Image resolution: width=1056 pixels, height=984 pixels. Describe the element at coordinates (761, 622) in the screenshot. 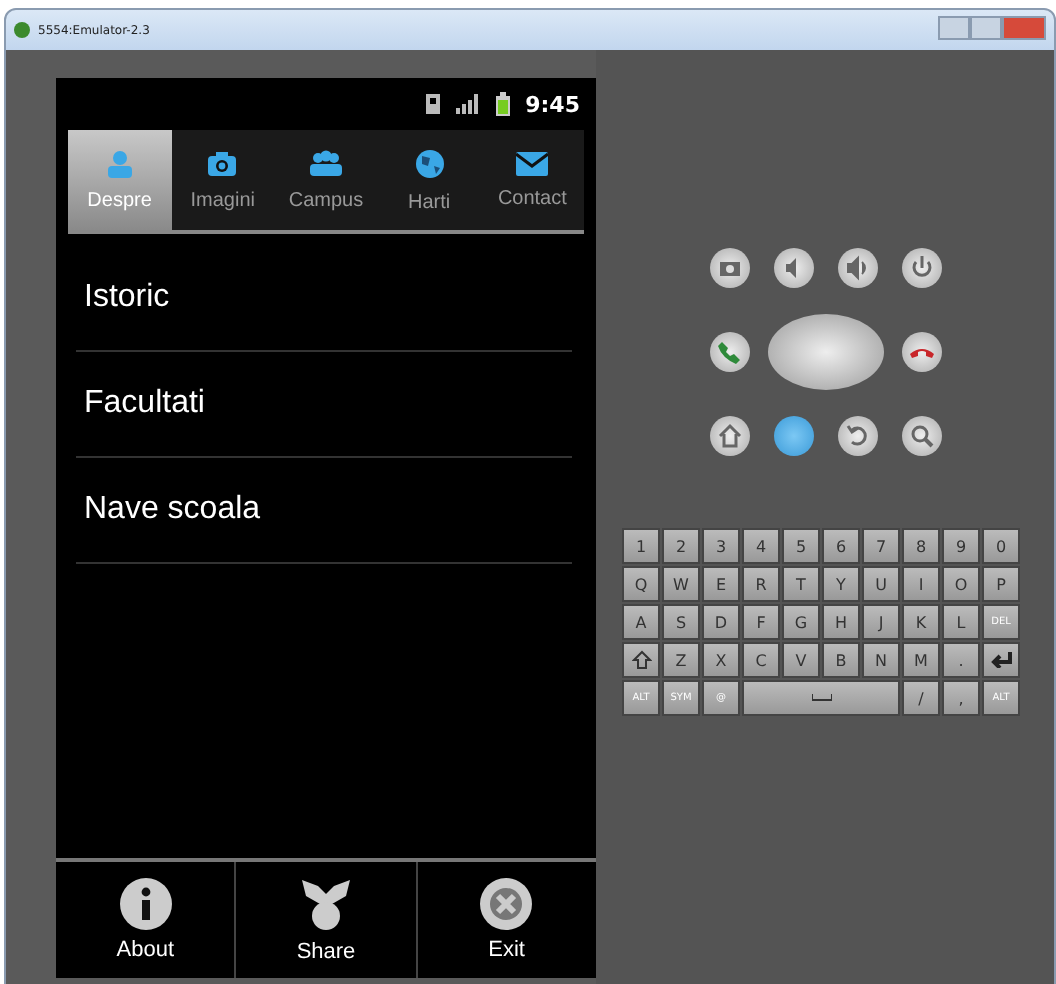

I see `keyboard-key: F` at that location.